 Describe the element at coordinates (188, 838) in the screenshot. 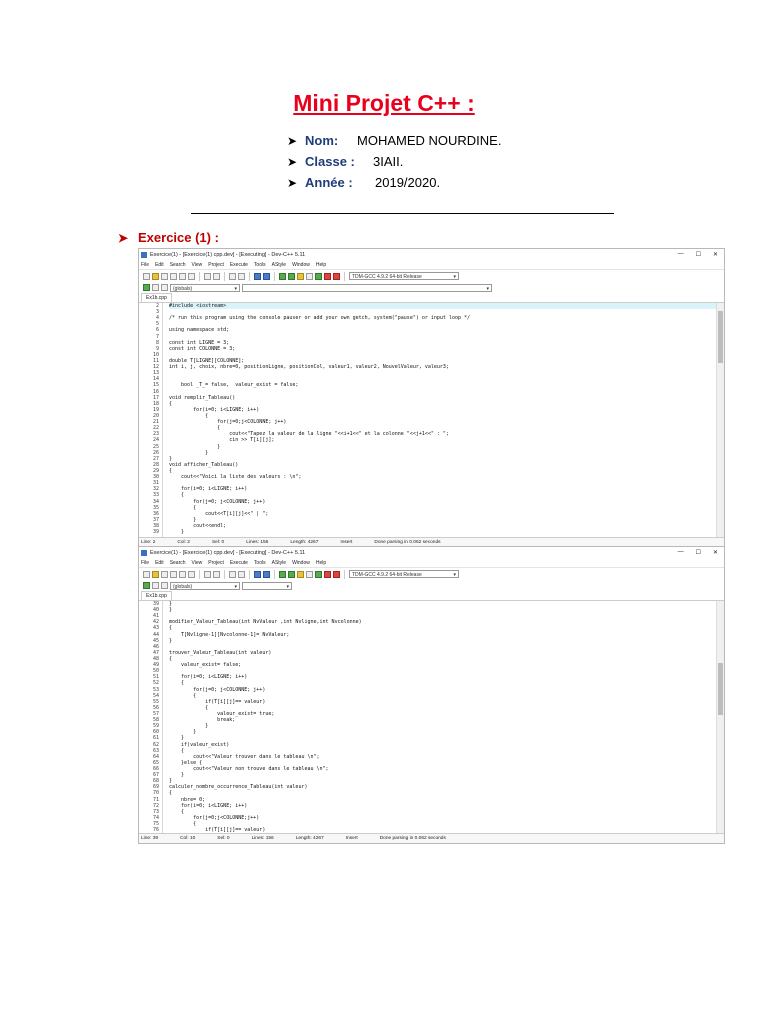

I see `status-col: Col: 10` at that location.